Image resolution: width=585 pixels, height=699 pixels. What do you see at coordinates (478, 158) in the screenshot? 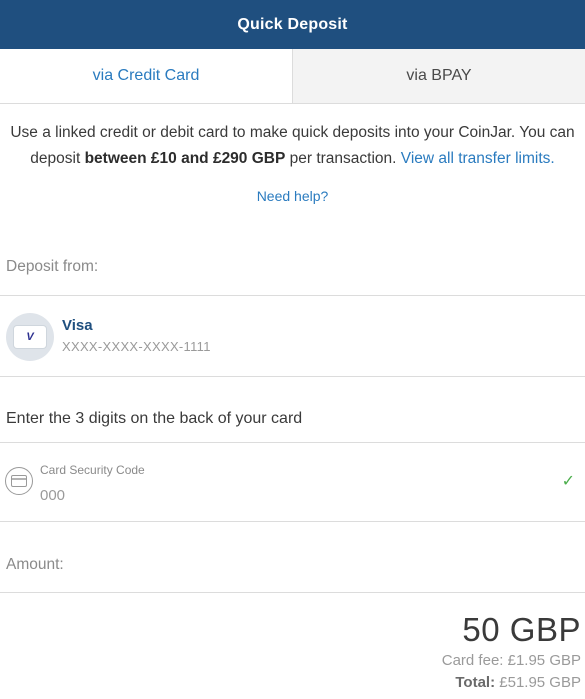
I see `transfer-limits-link: View all transfer limits.` at bounding box center [478, 158].